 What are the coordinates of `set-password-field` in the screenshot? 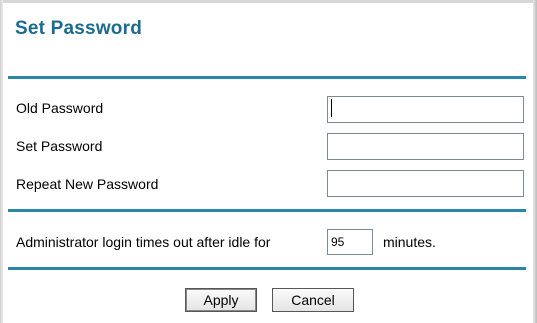 It's located at (425, 146).